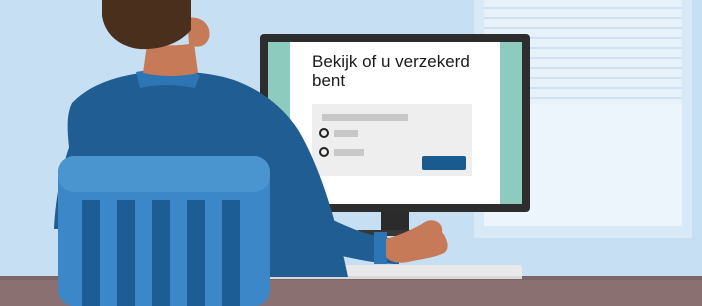 Image resolution: width=702 pixels, height=306 pixels. What do you see at coordinates (164, 174) in the screenshot?
I see `chair-top-rail` at bounding box center [164, 174].